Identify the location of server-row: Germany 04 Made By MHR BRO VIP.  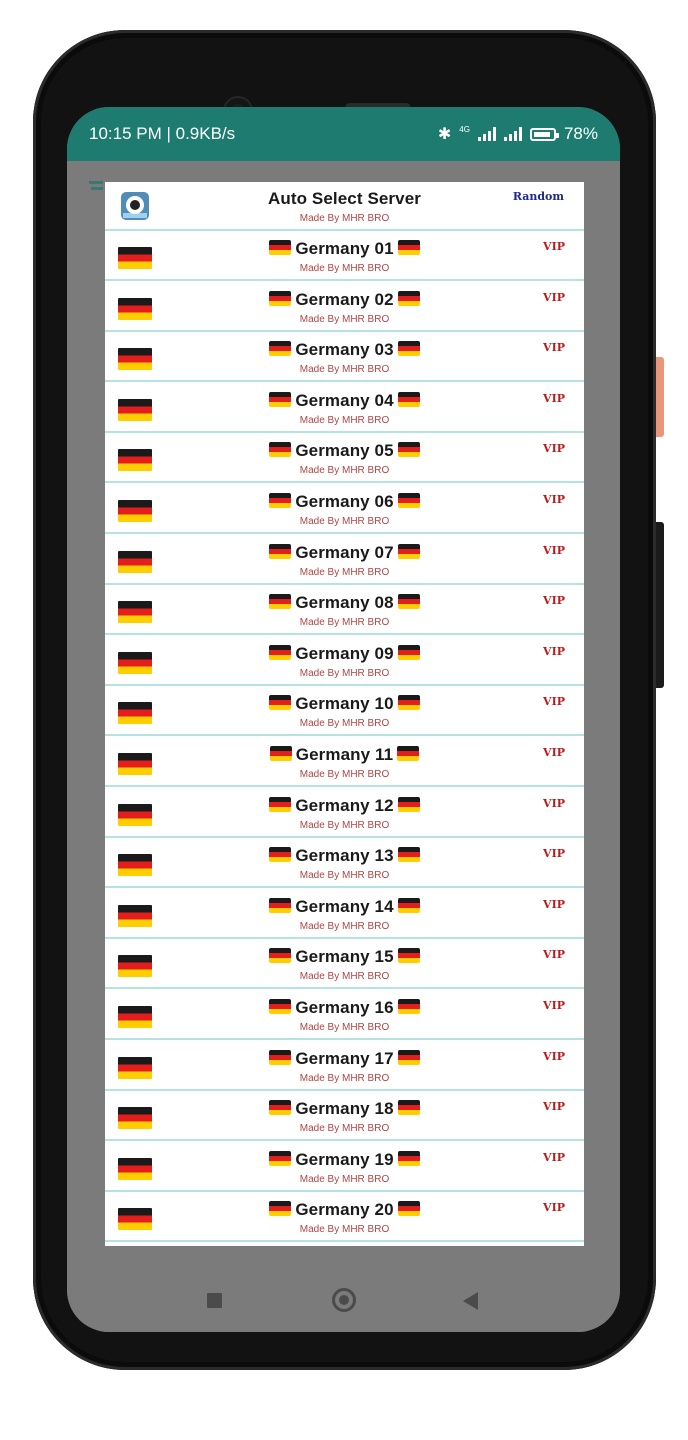
(344, 408).